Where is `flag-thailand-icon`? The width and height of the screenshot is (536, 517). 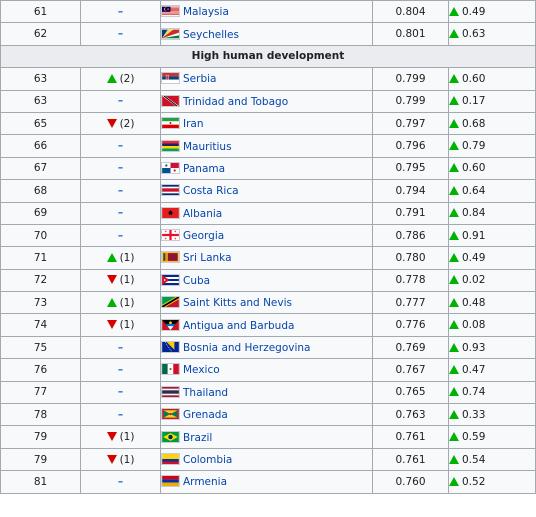 flag-thailand-icon is located at coordinates (170, 391).